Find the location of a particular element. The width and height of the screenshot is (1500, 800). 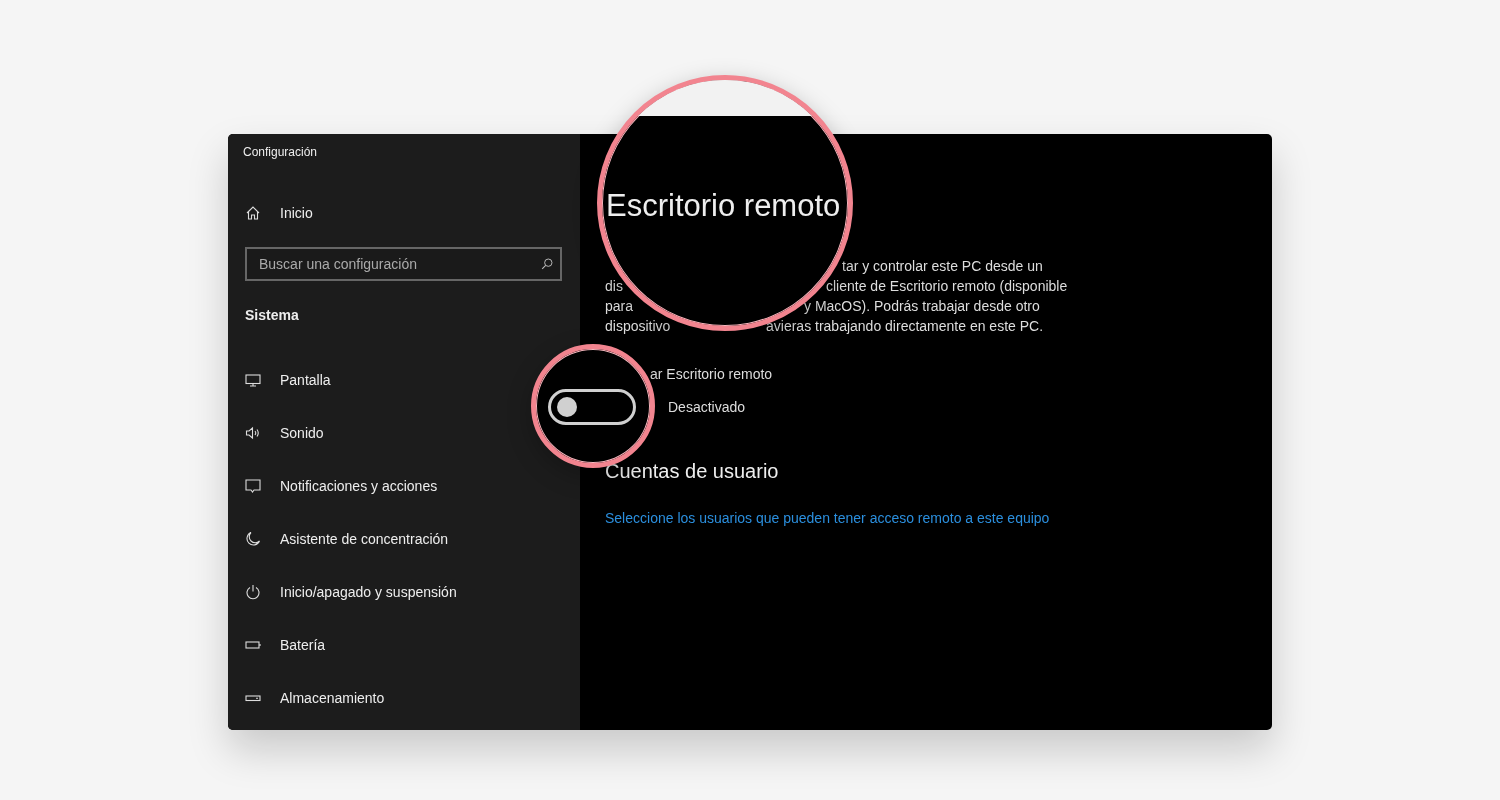

home-item: Inicio is located at coordinates (412, 213).